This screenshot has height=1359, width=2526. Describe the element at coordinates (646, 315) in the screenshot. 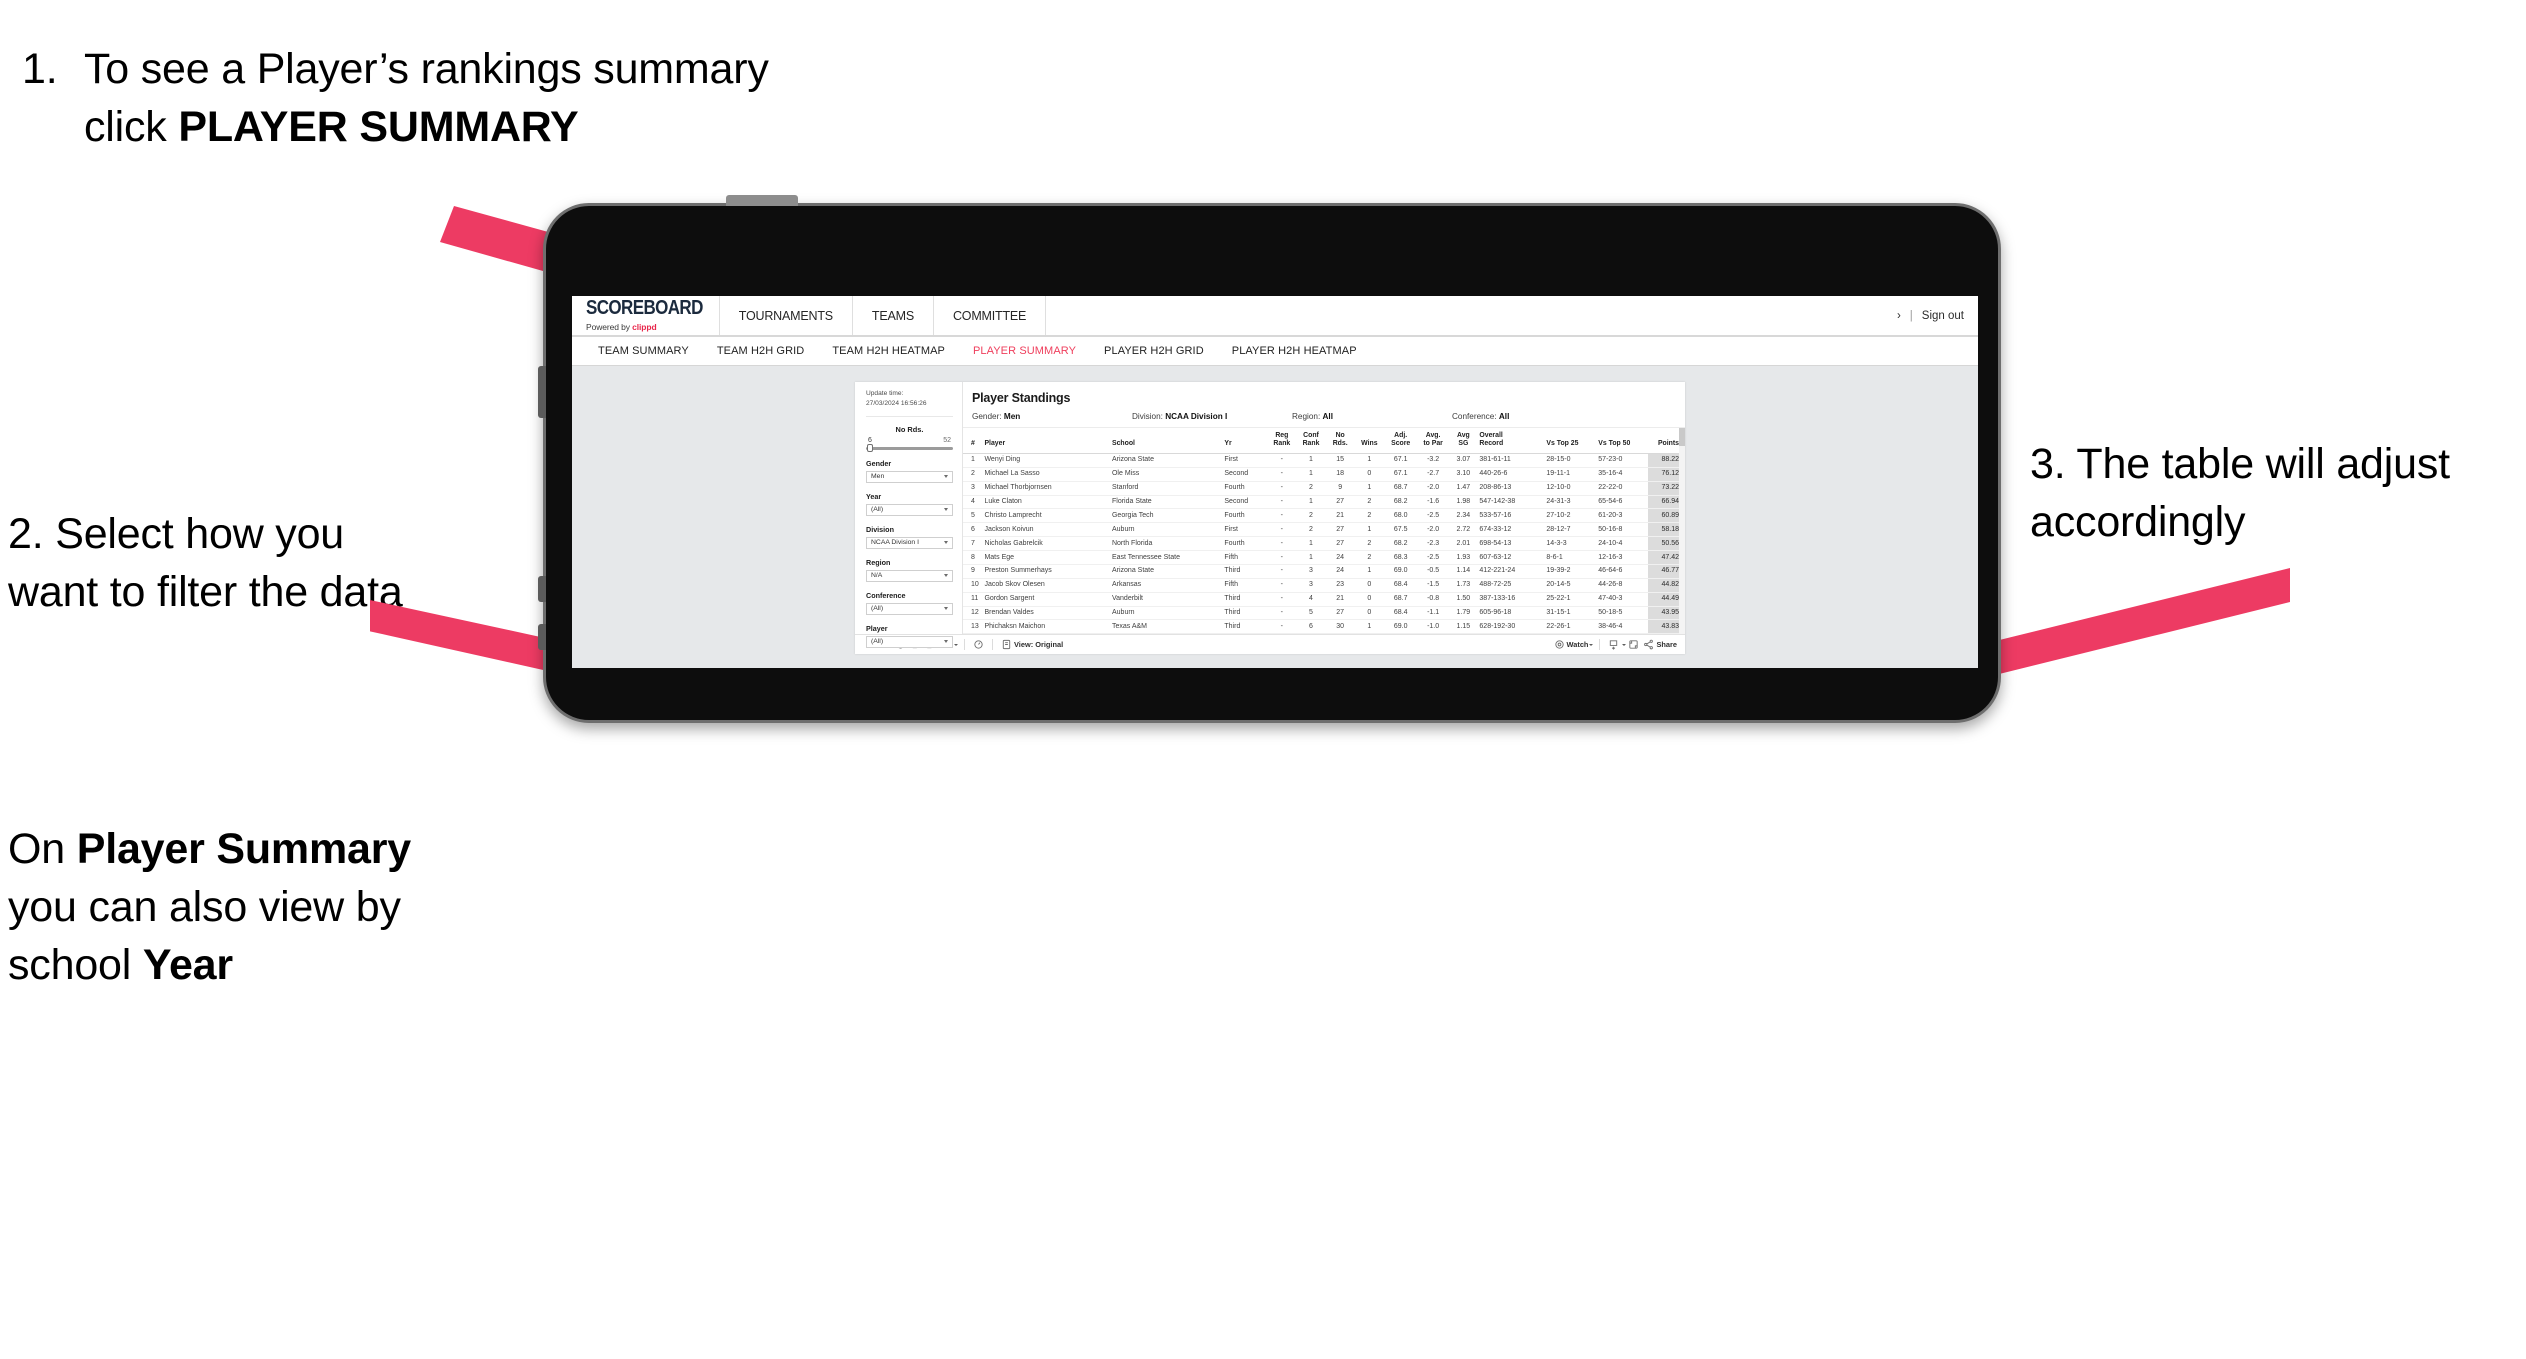

I see `brand-logo: SCOREBOARD Powered by clippd` at that location.